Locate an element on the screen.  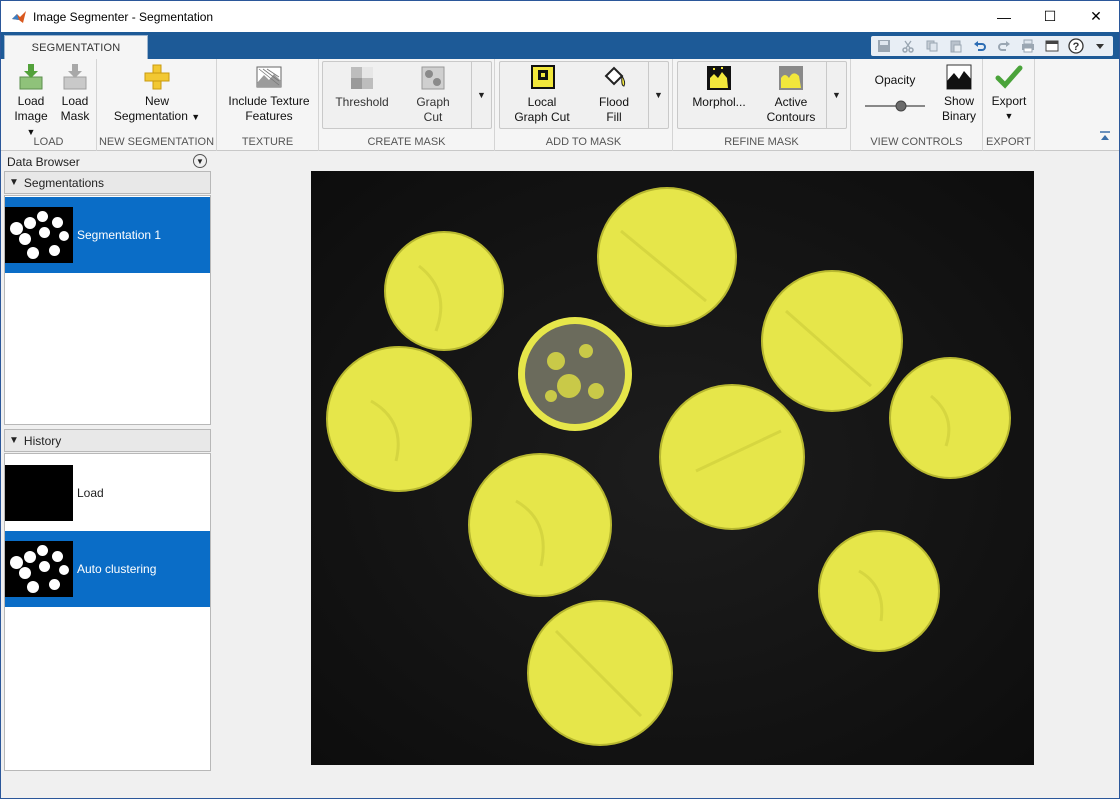
list-item: Load is located at coordinates (107, 493).